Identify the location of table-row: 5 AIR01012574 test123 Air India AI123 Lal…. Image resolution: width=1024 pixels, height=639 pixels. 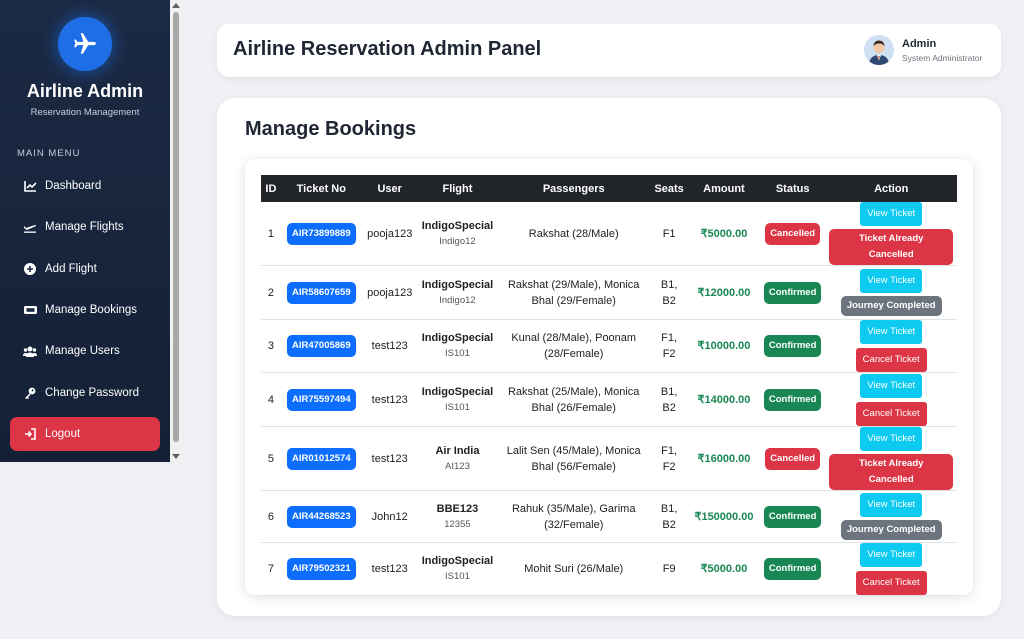
(609, 459).